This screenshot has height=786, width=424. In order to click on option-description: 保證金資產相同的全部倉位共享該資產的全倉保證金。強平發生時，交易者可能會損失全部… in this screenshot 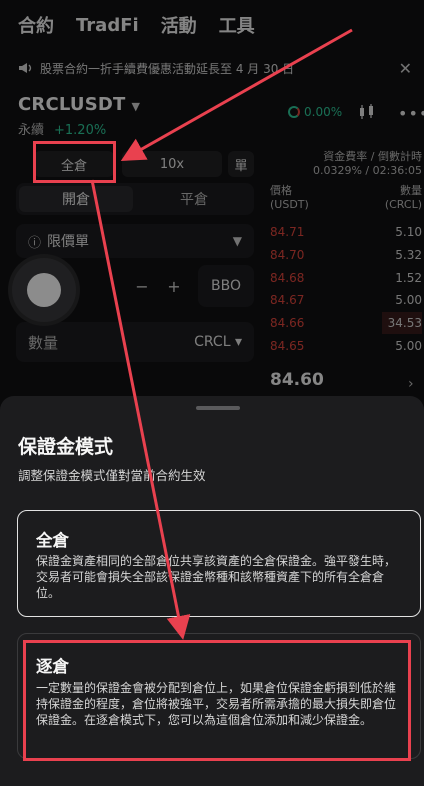, I will do `click(216, 577)`.